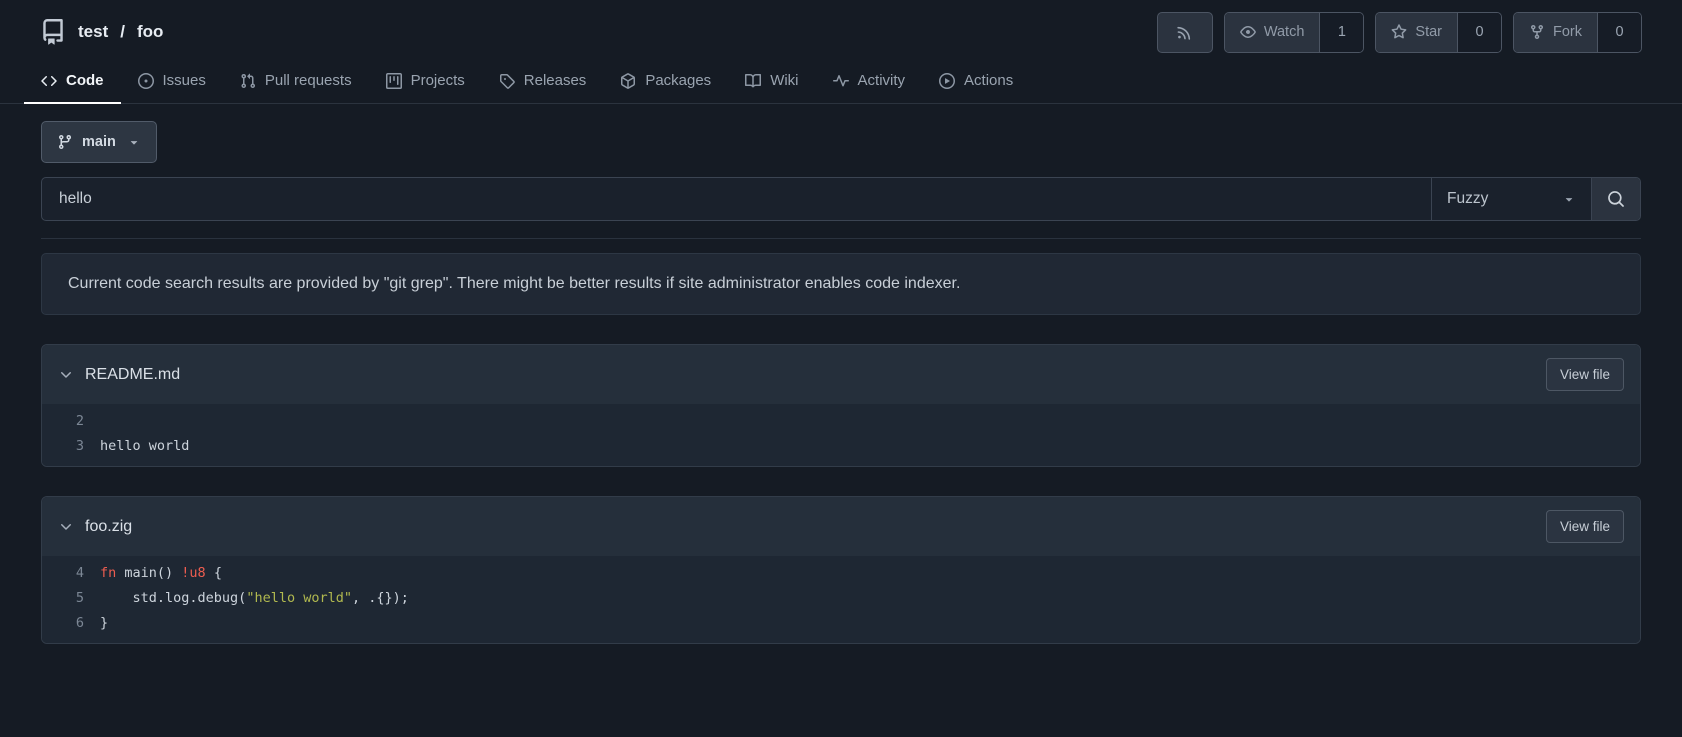 The width and height of the screenshot is (1682, 737). What do you see at coordinates (254, 598) in the screenshot?
I see `code-text: std.log.debug("hello world", .{});` at bounding box center [254, 598].